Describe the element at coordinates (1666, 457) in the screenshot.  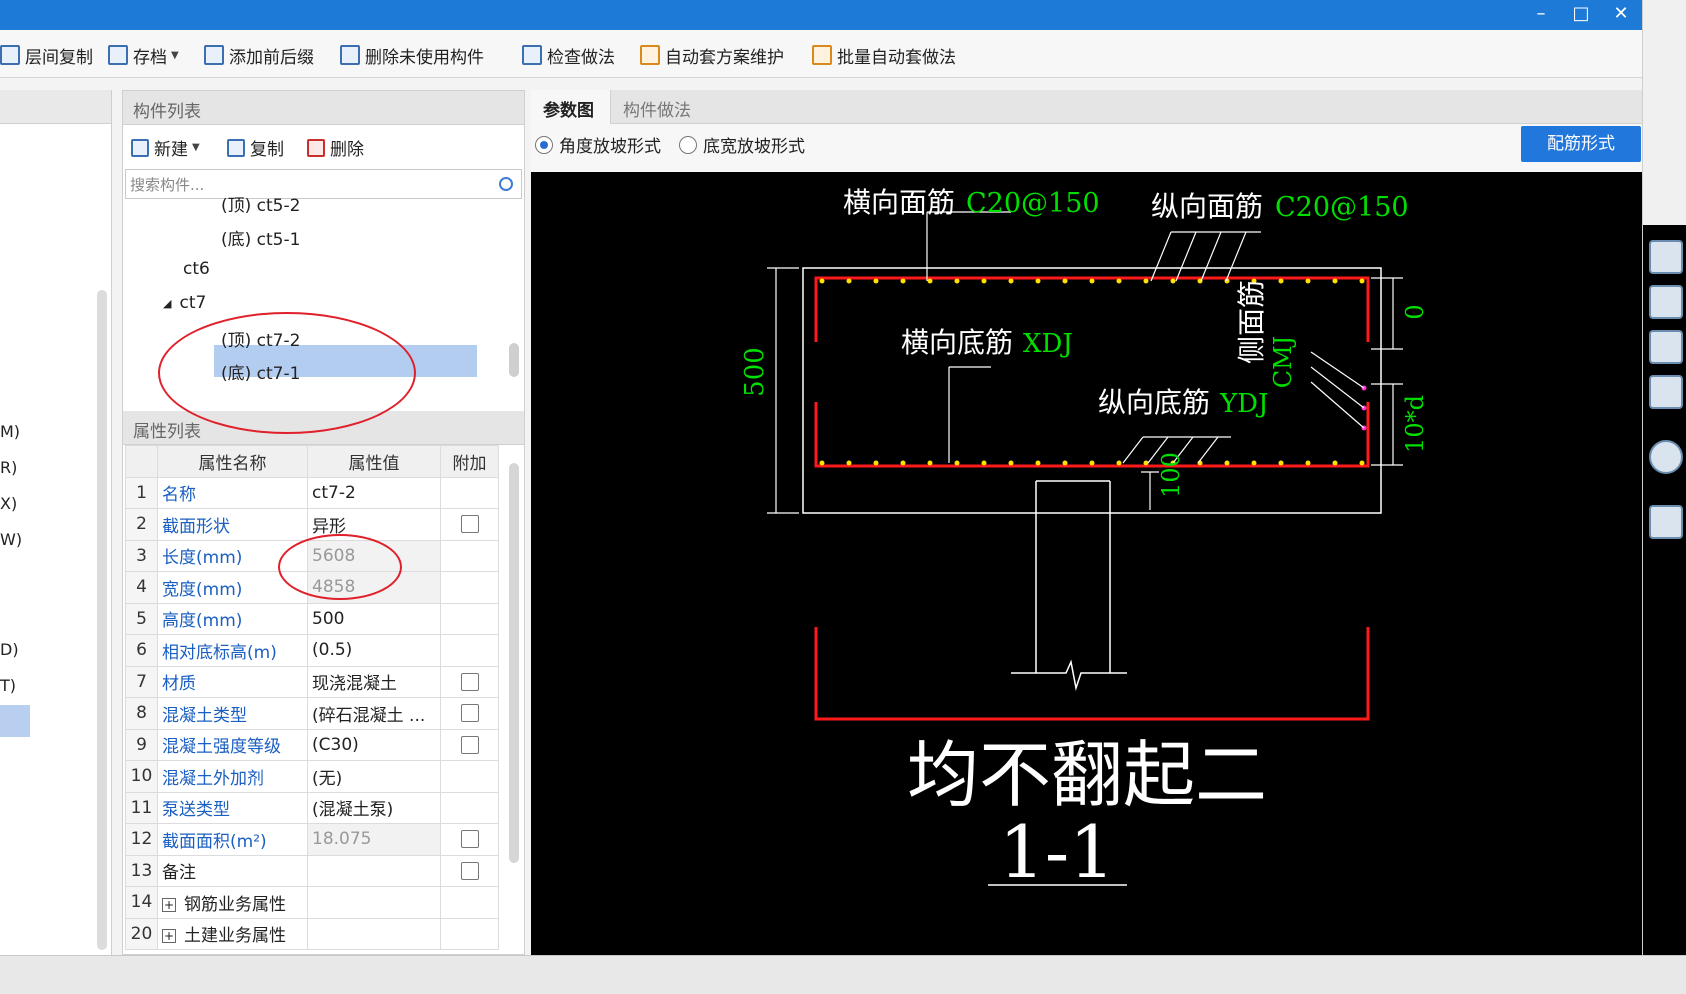
I see `rotate-icon` at that location.